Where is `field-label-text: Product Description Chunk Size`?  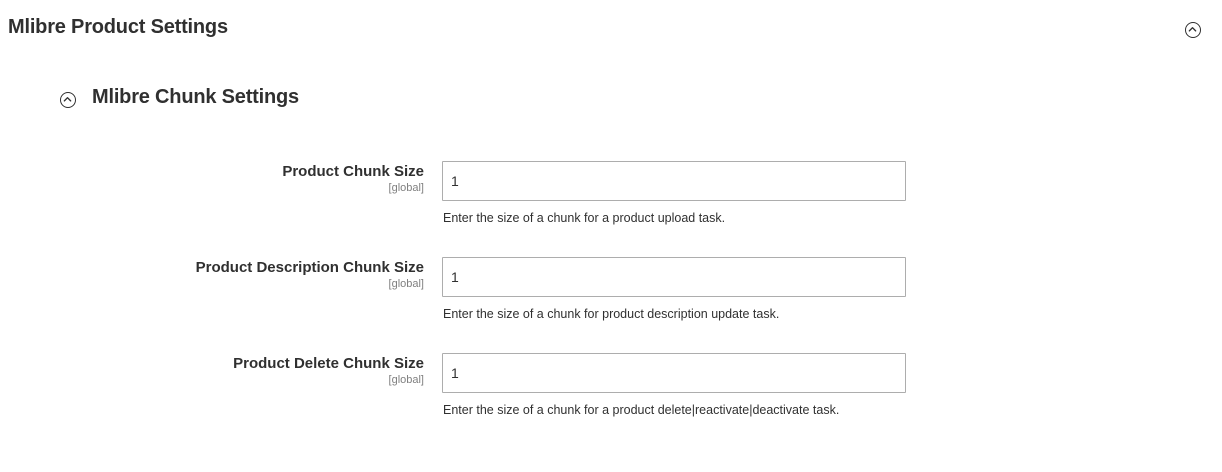
field-label-text: Product Description Chunk Size is located at coordinates (309, 267).